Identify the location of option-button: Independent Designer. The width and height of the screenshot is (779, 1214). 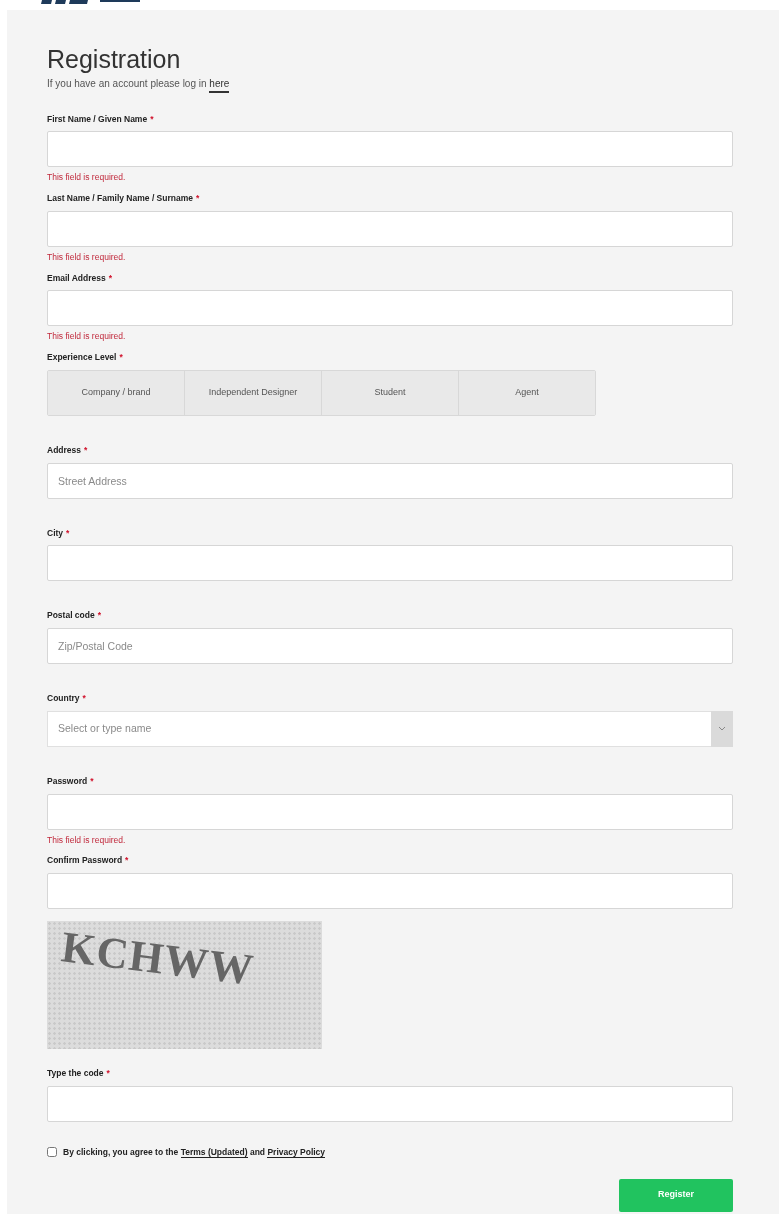
(253, 392).